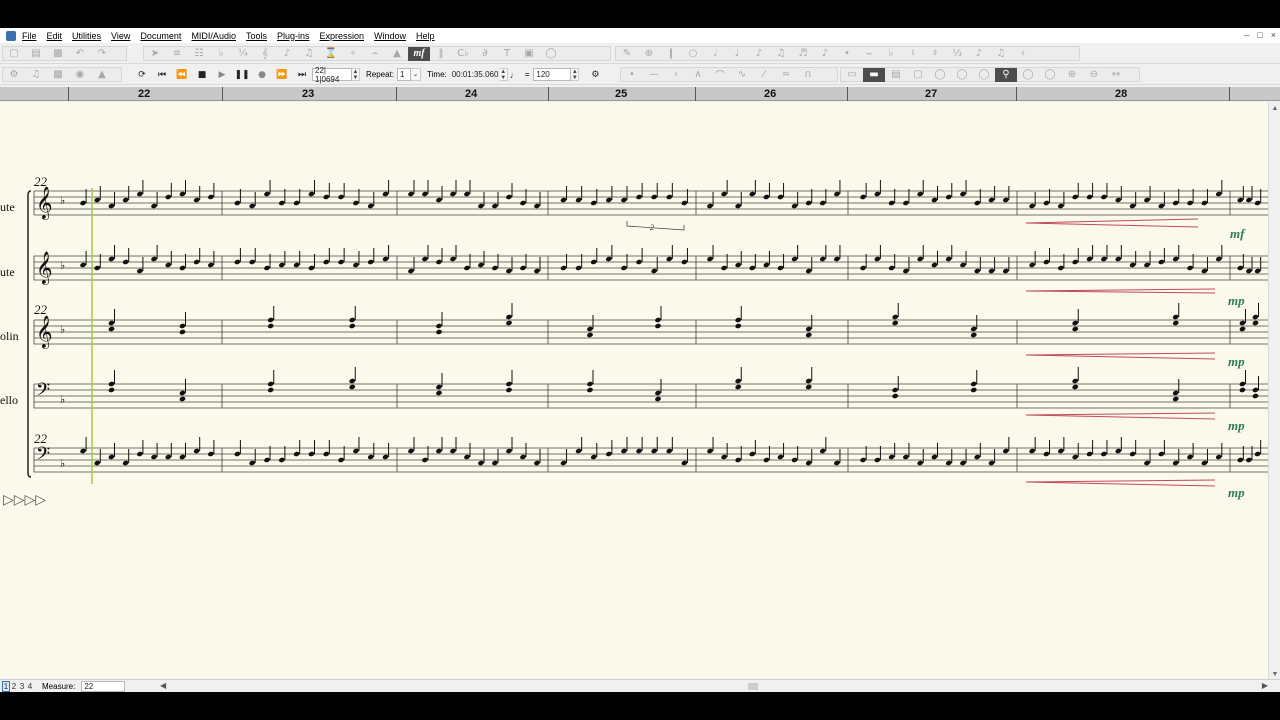 The height and width of the screenshot is (720, 1280). Describe the element at coordinates (29, 36) in the screenshot. I see `menu-file: File` at that location.